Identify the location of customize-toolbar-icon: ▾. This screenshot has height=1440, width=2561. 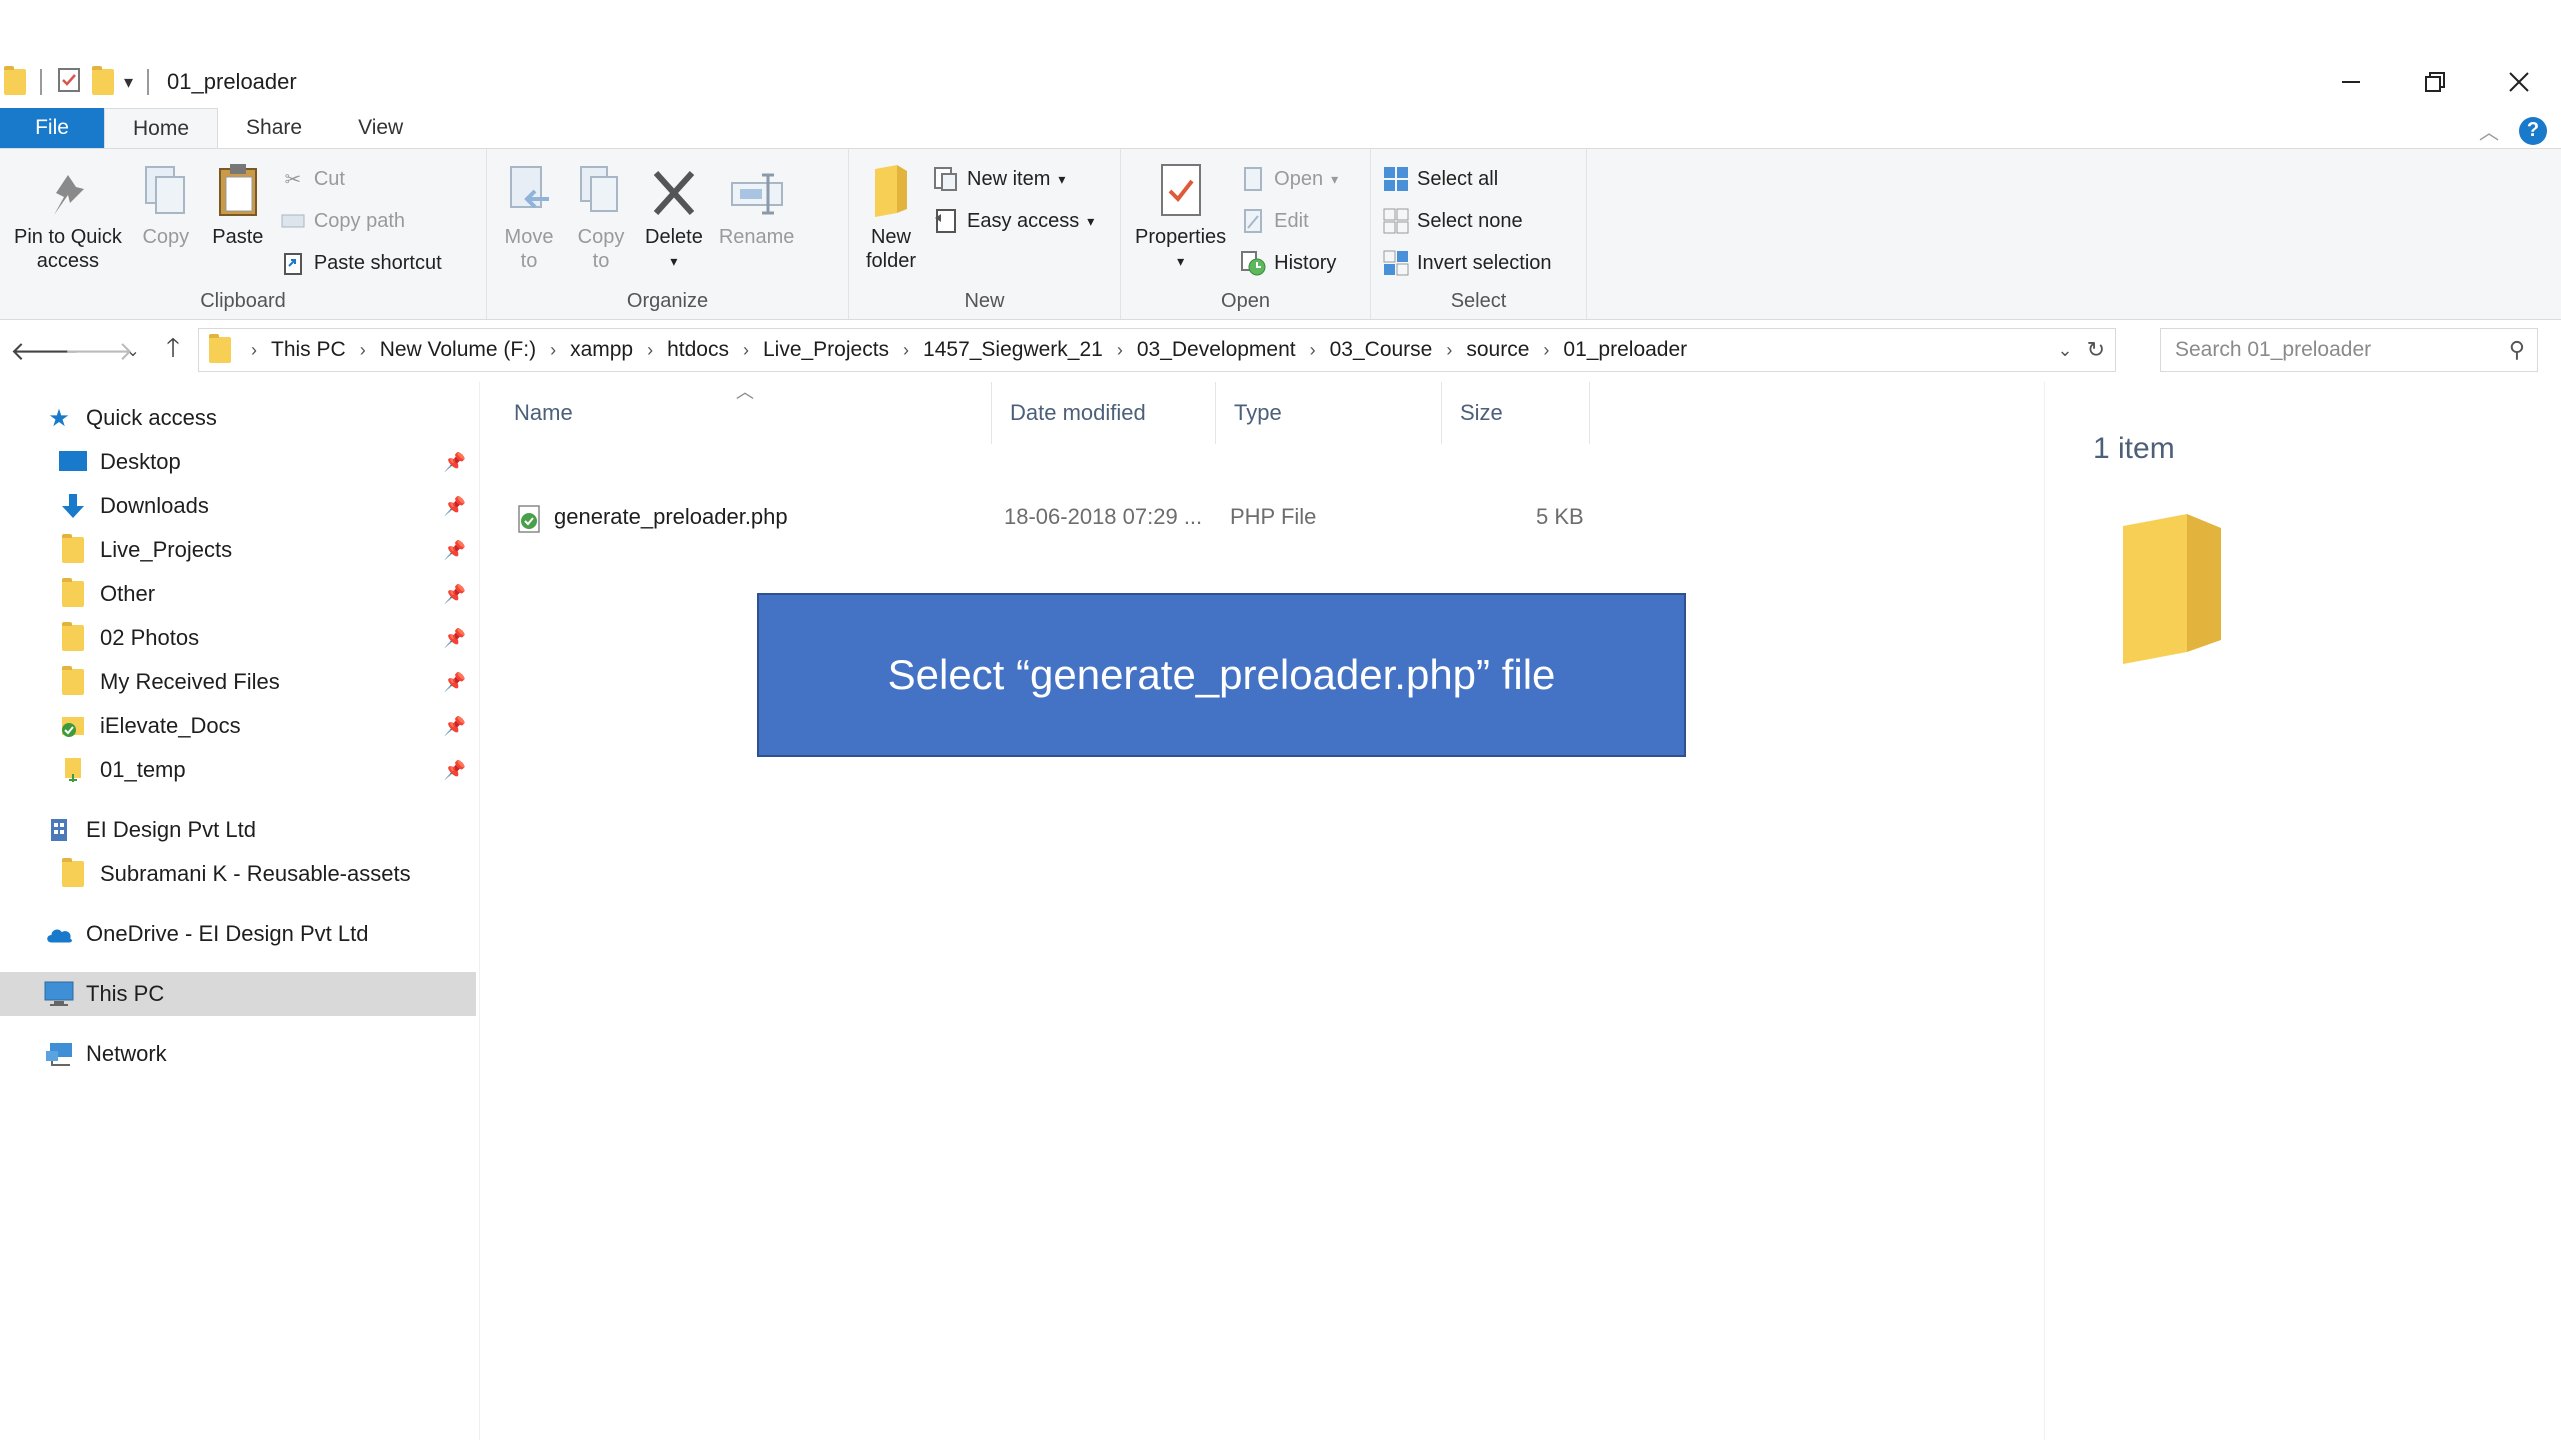
(128, 82).